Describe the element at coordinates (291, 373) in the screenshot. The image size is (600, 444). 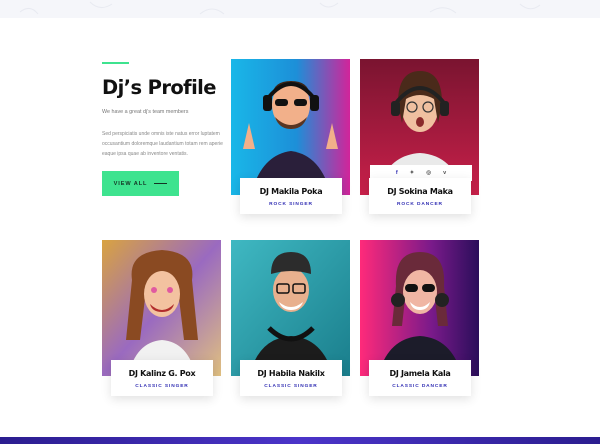
I see `dj-name: DJ Habila Nakilx` at that location.